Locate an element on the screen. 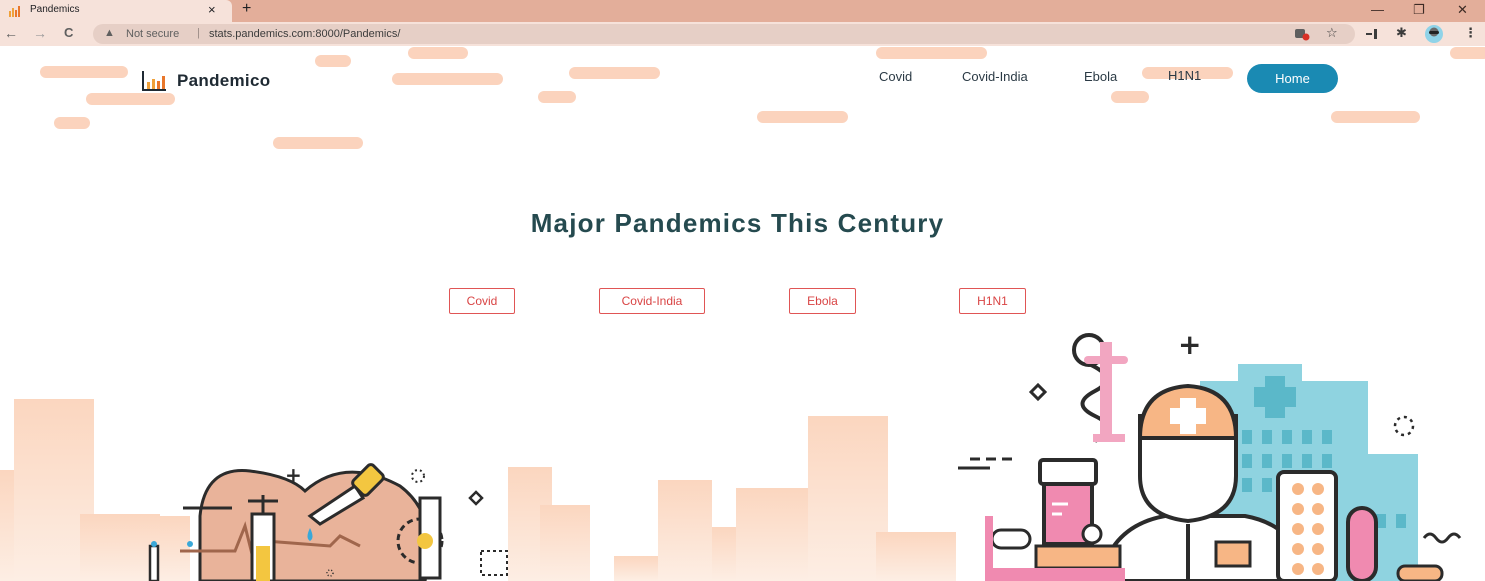 Image resolution: width=1485 pixels, height=581 pixels. media-extension-icon is located at coordinates (1373, 34).